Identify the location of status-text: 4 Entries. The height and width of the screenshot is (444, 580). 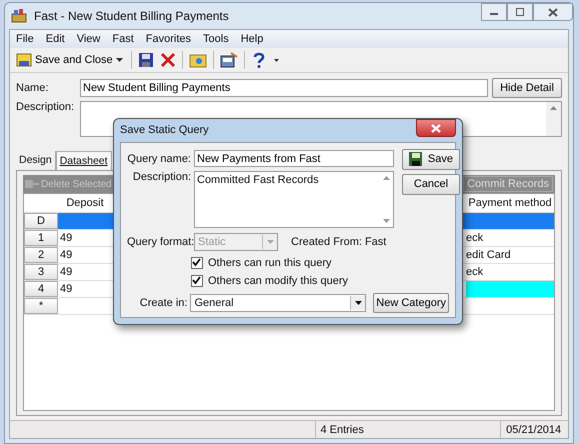
(407, 429).